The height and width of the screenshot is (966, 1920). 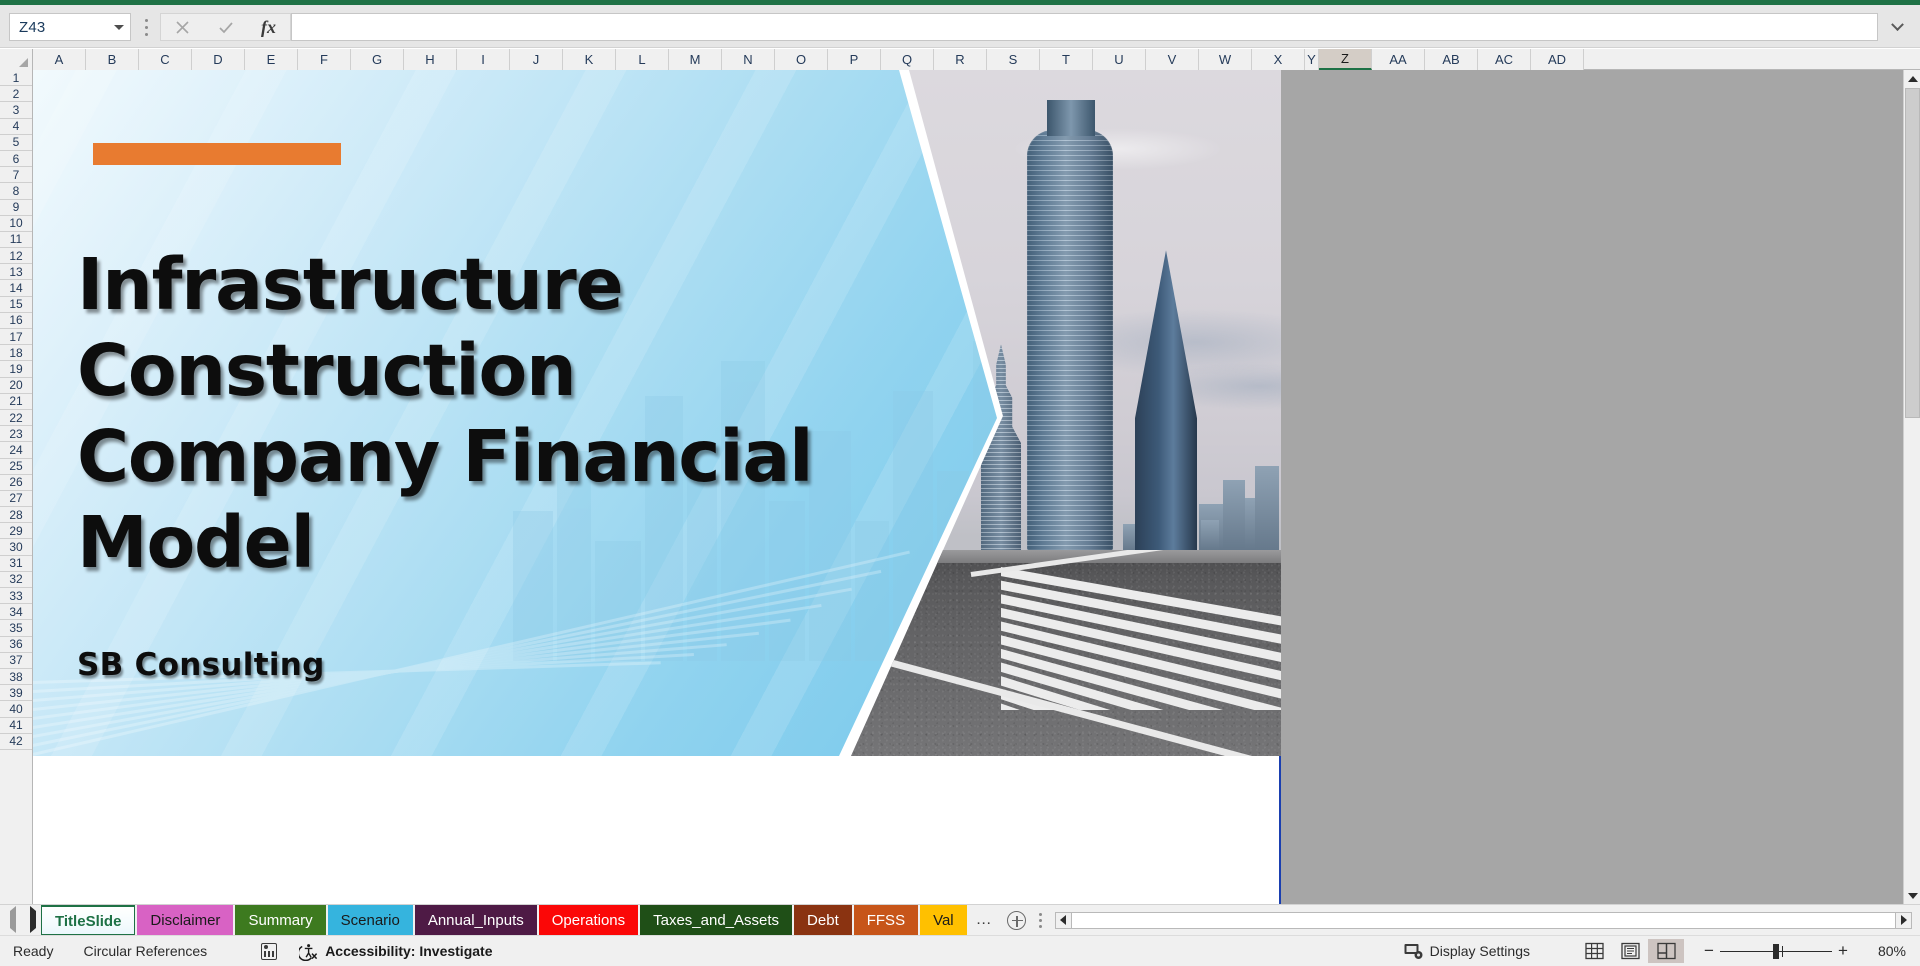 I want to click on select-all-corner, so click(x=16, y=59).